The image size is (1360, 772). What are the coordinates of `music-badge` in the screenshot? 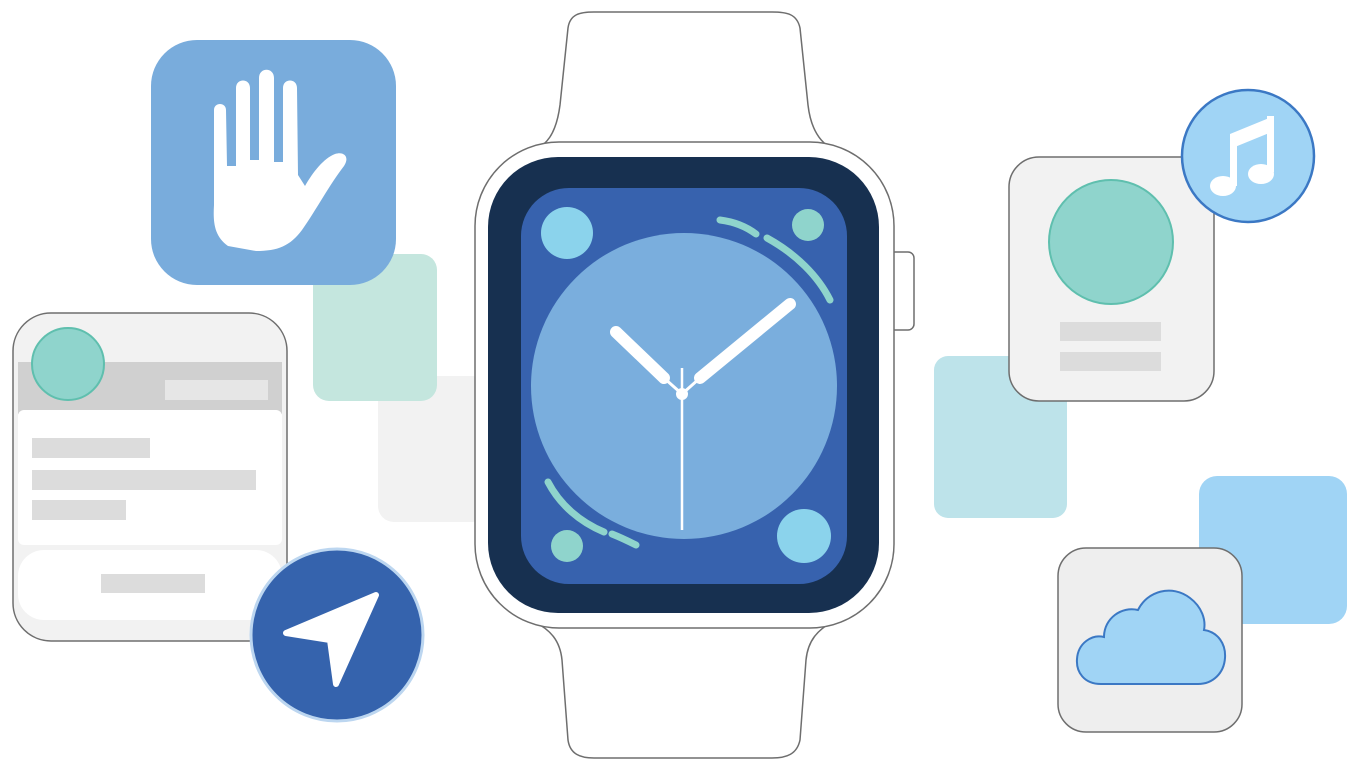 It's located at (1248, 156).